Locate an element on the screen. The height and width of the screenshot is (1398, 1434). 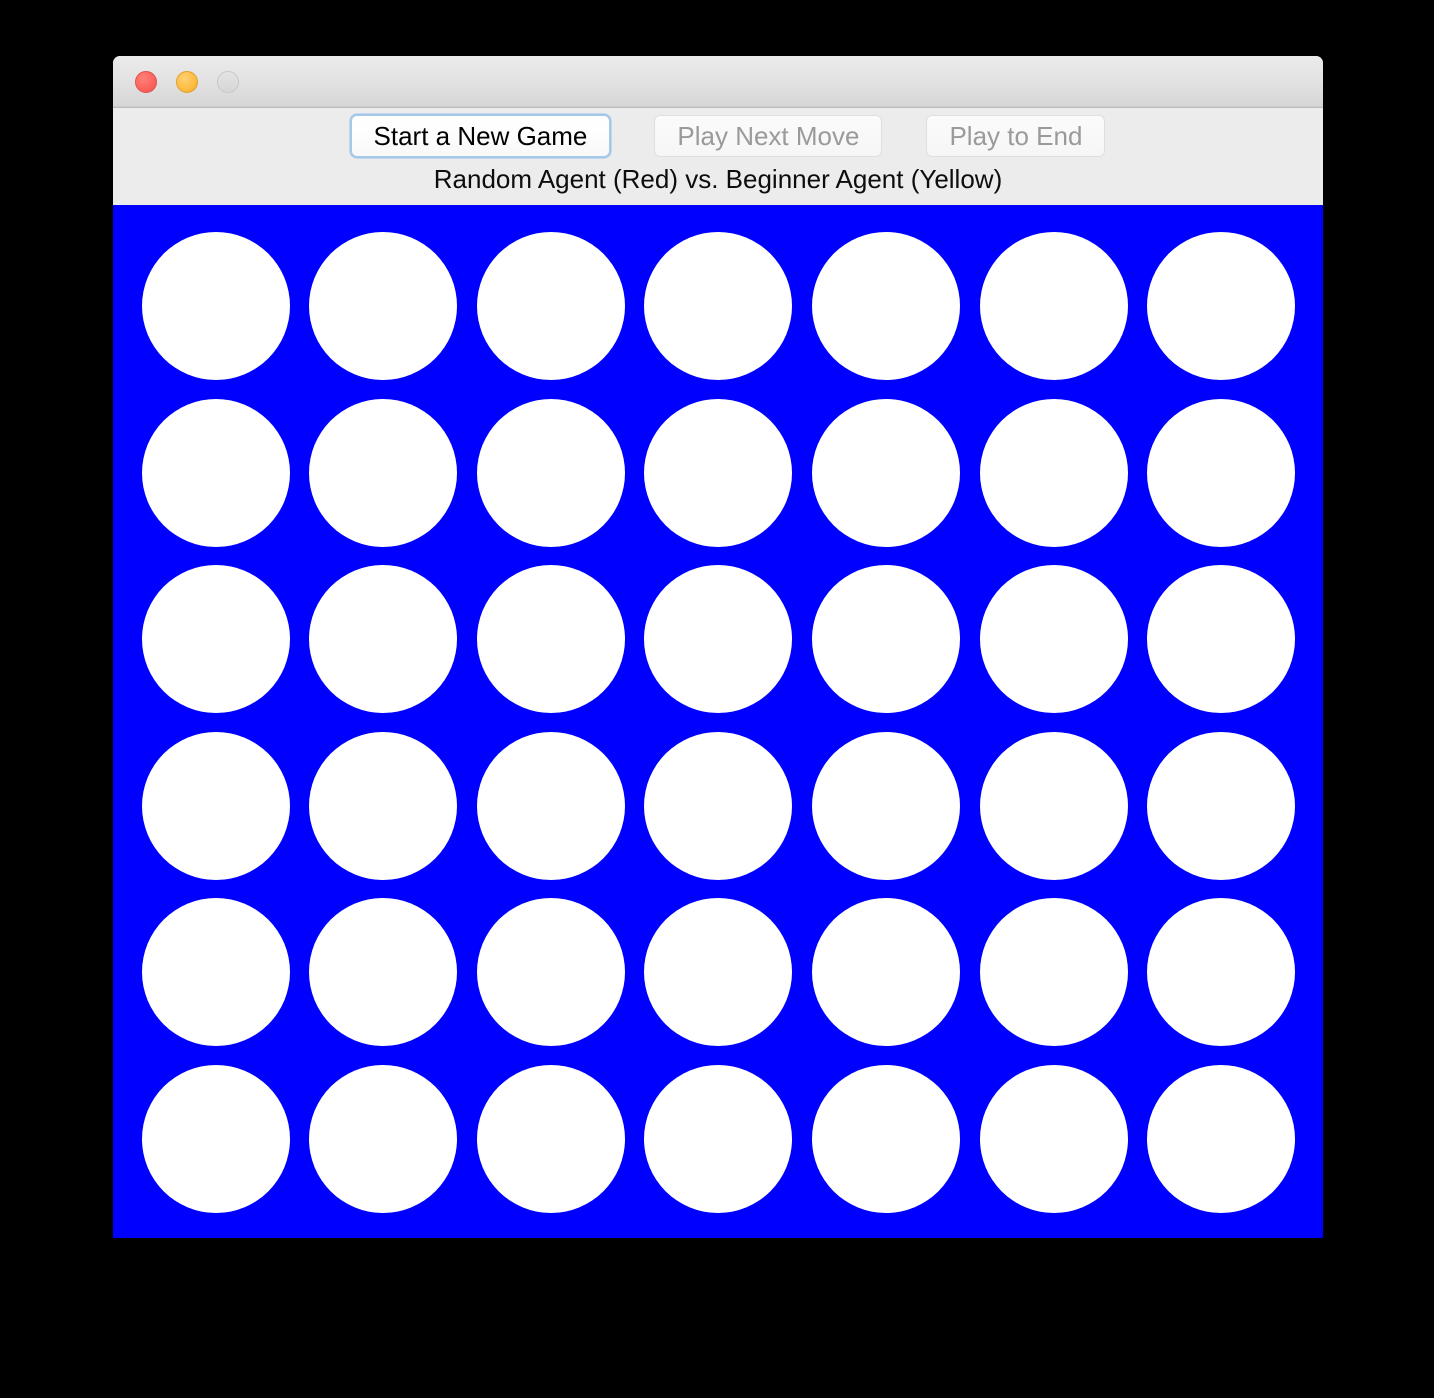
play-next-move-button: Play Next Move is located at coordinates (768, 136).